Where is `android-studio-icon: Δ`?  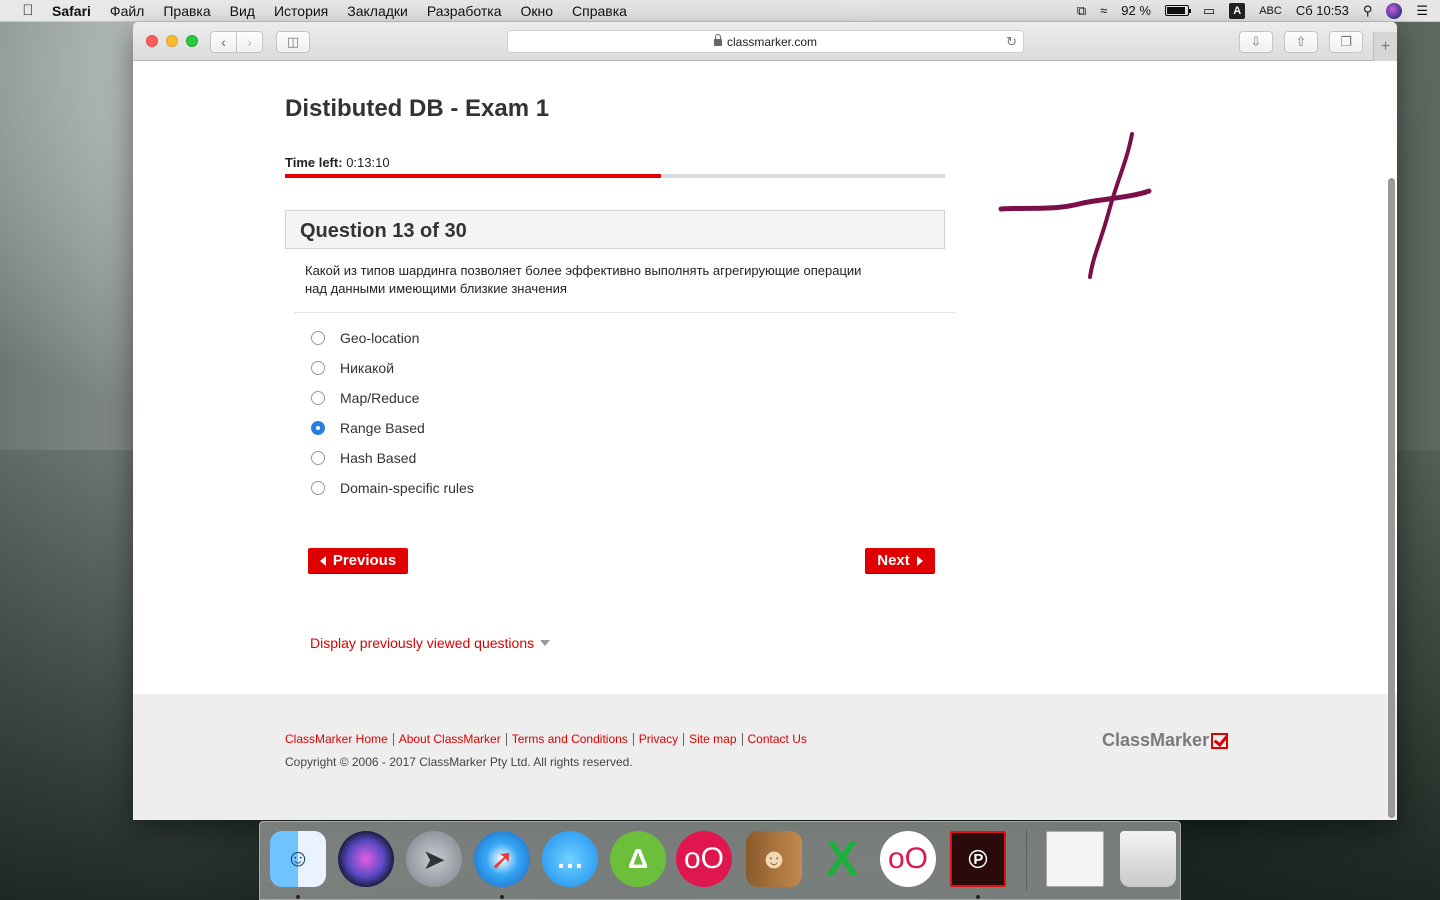
android-studio-icon: Δ is located at coordinates (638, 859).